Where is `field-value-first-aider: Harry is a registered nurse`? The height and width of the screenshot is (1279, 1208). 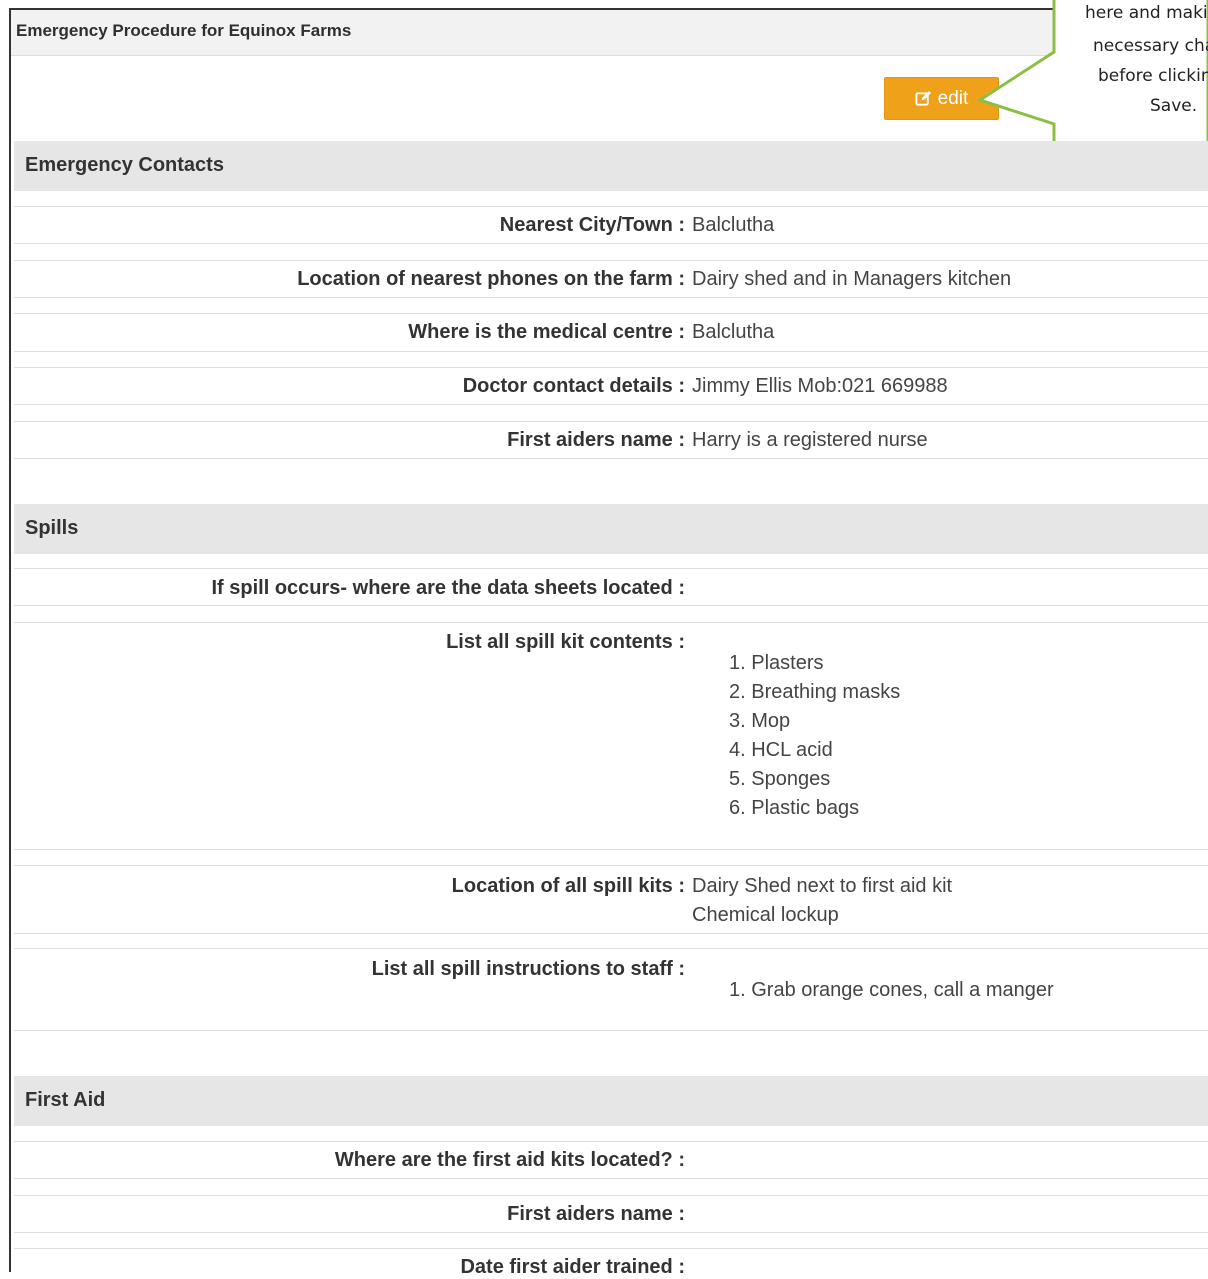
field-value-first-aider: Harry is a registered nurse is located at coordinates (810, 440).